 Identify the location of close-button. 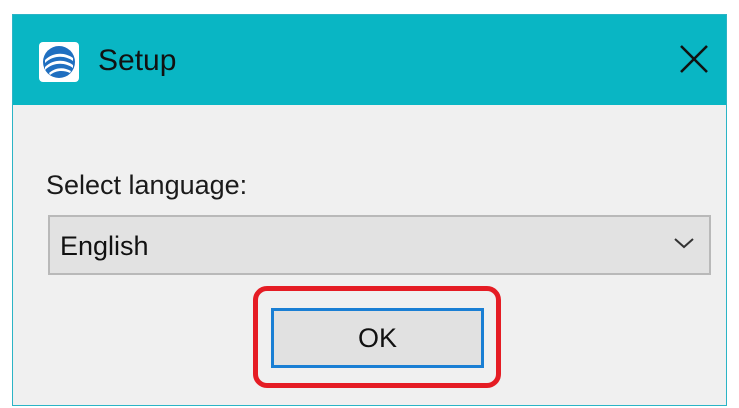
(694, 59).